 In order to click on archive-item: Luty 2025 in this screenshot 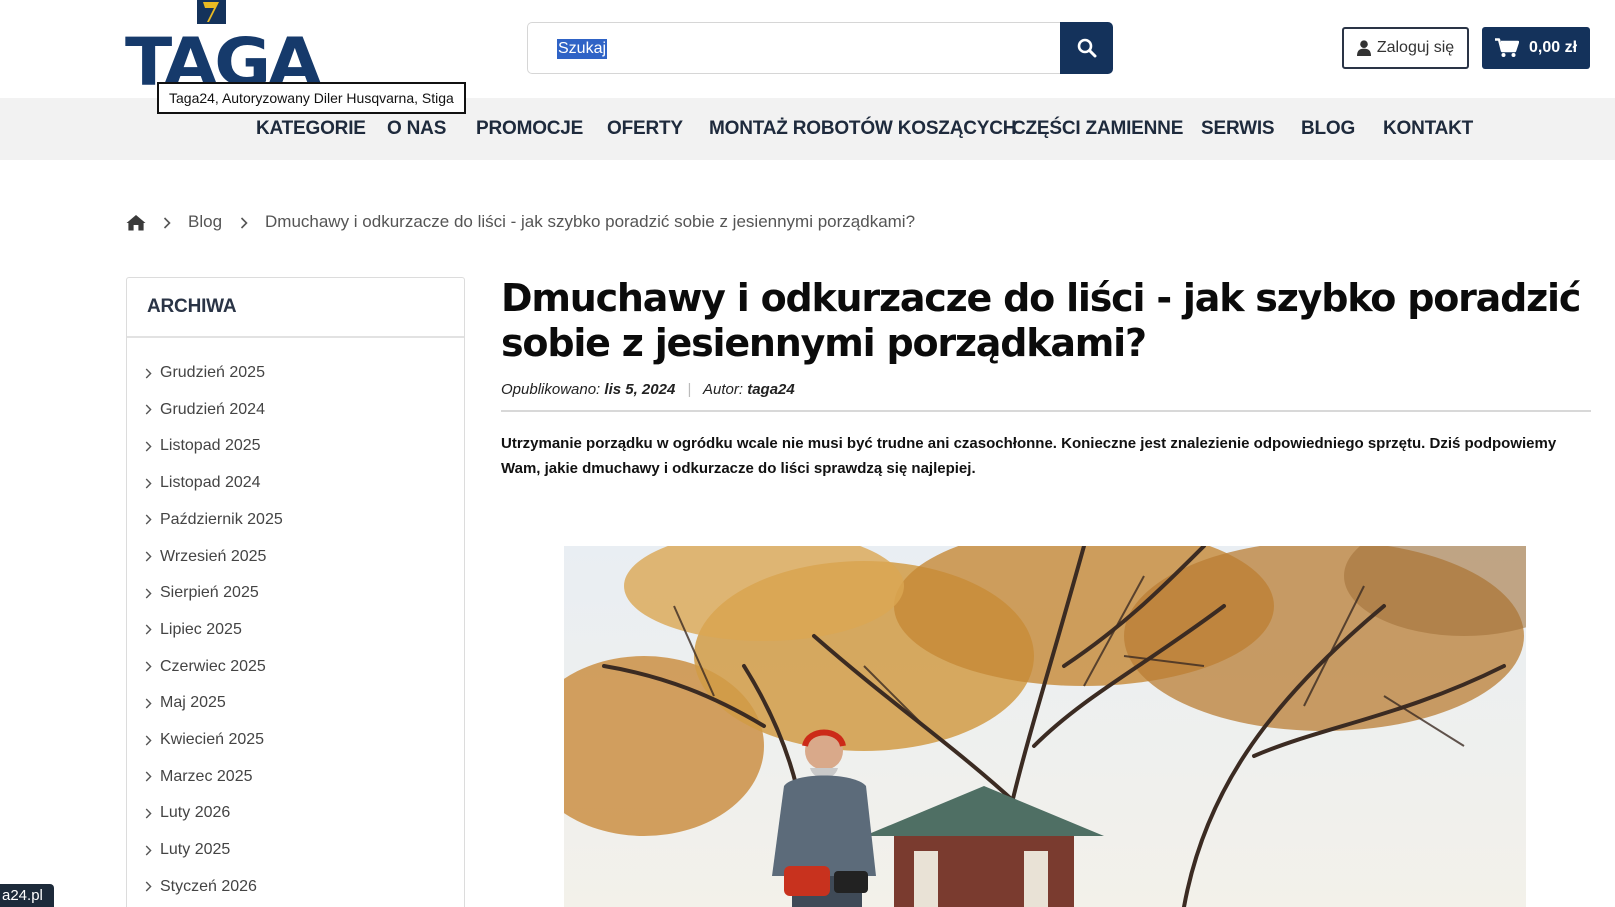, I will do `click(187, 850)`.